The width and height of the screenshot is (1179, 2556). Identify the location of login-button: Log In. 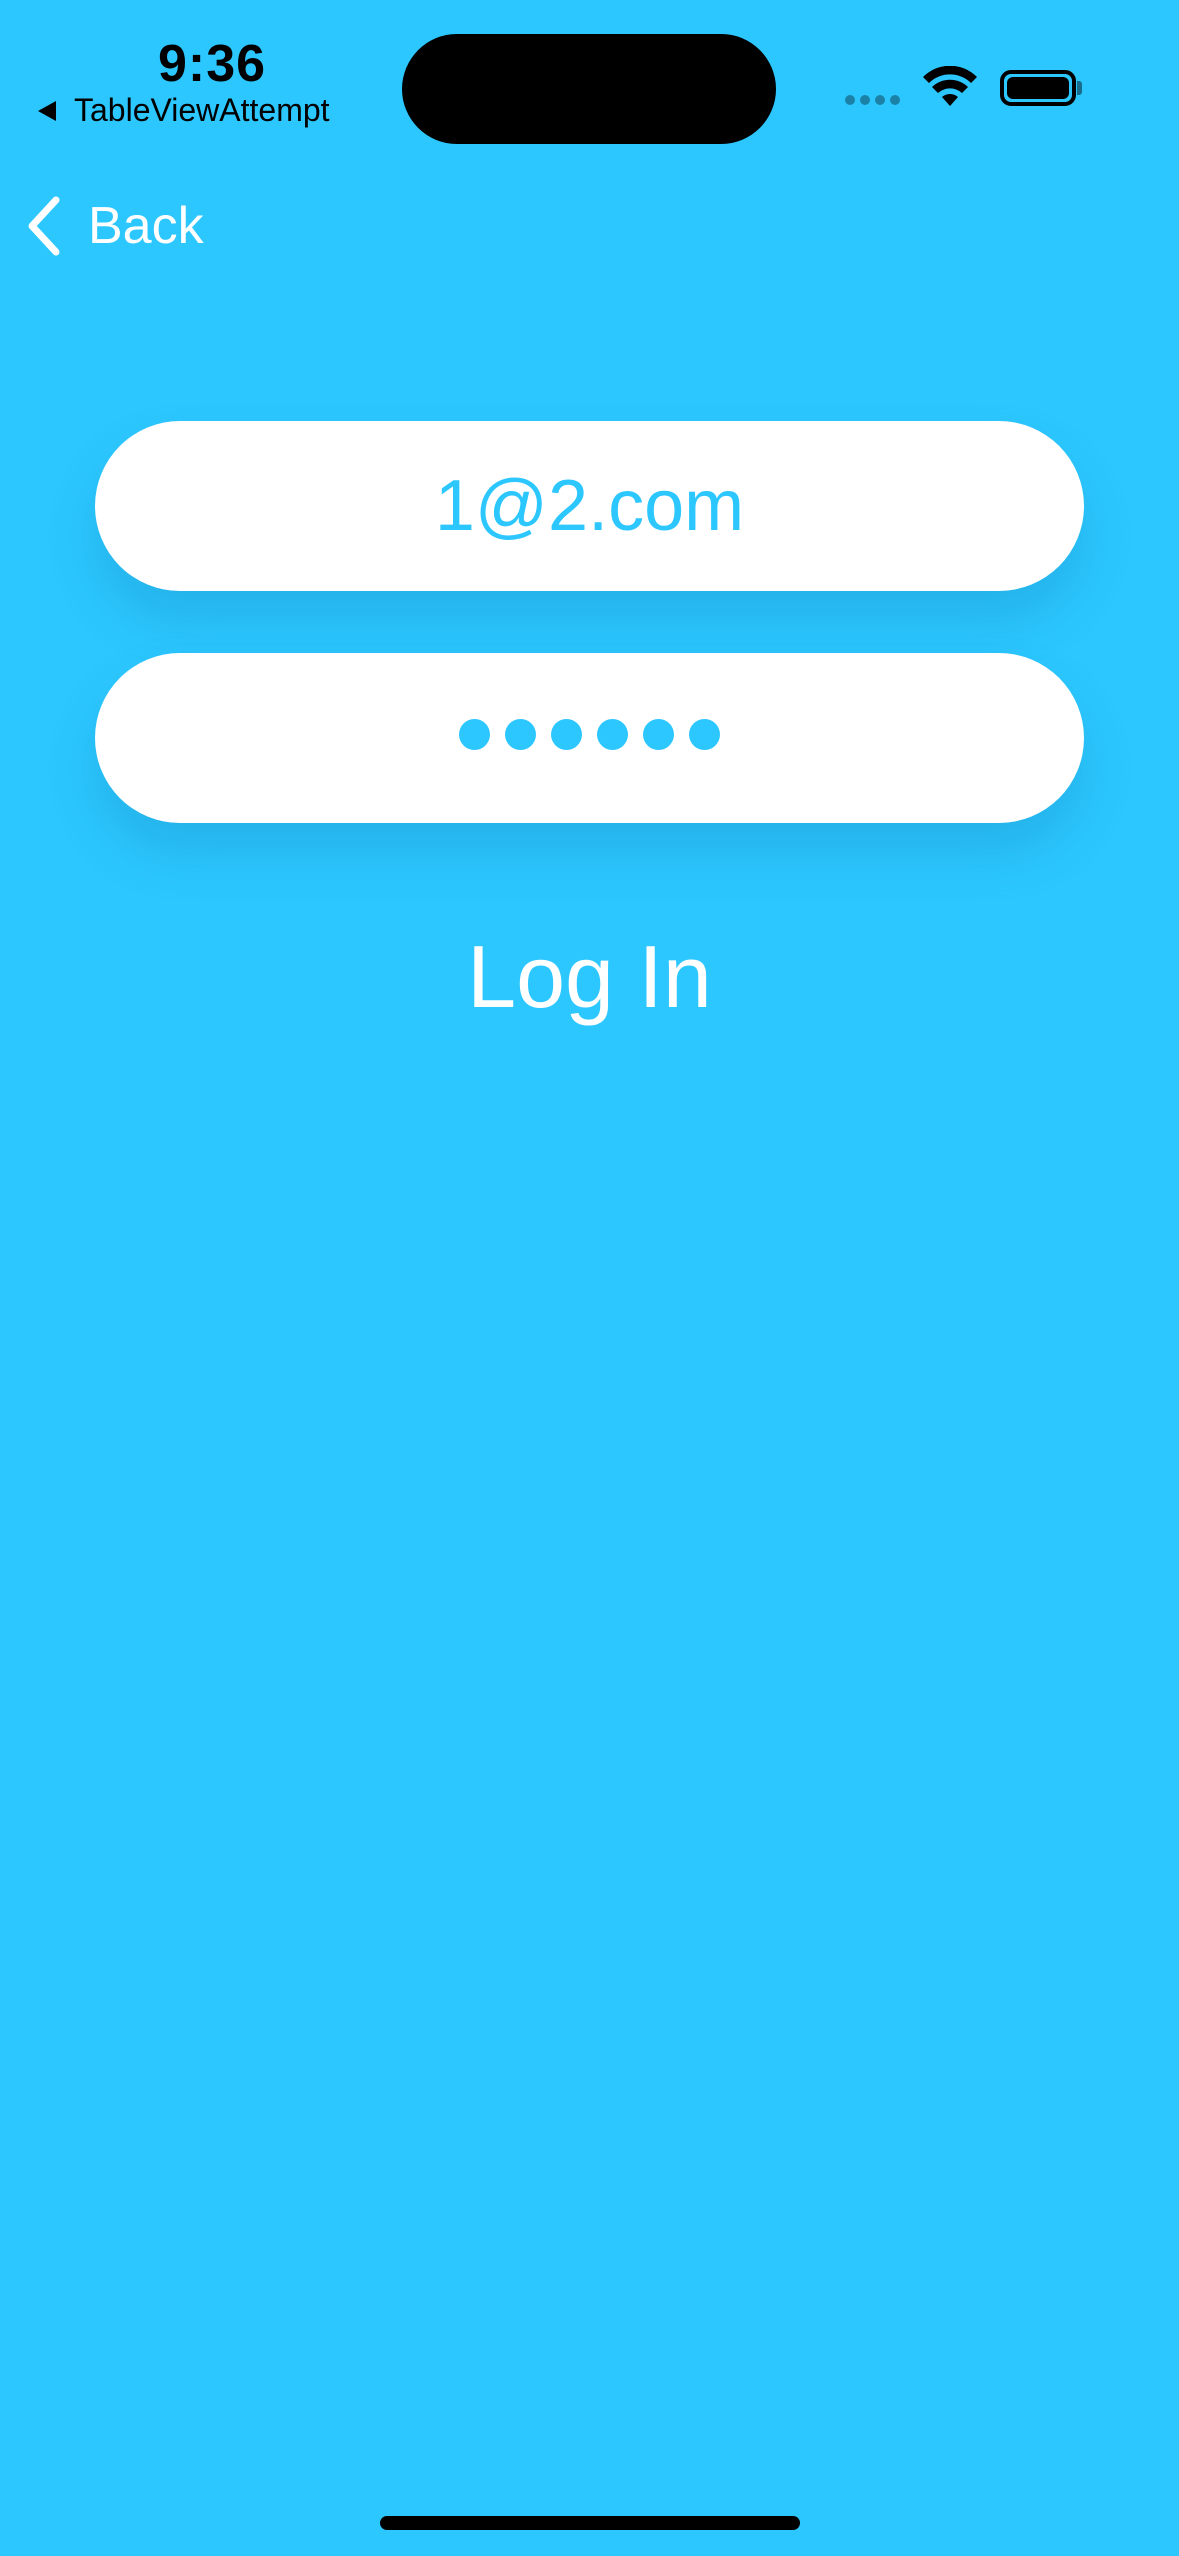
(589, 977).